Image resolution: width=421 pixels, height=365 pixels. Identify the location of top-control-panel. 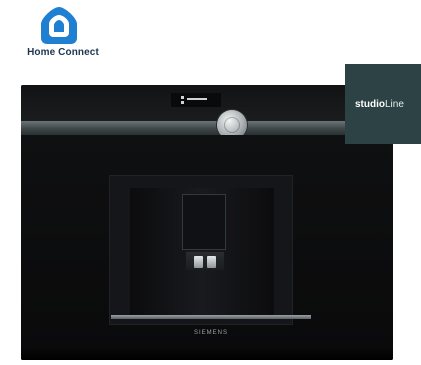
(207, 103).